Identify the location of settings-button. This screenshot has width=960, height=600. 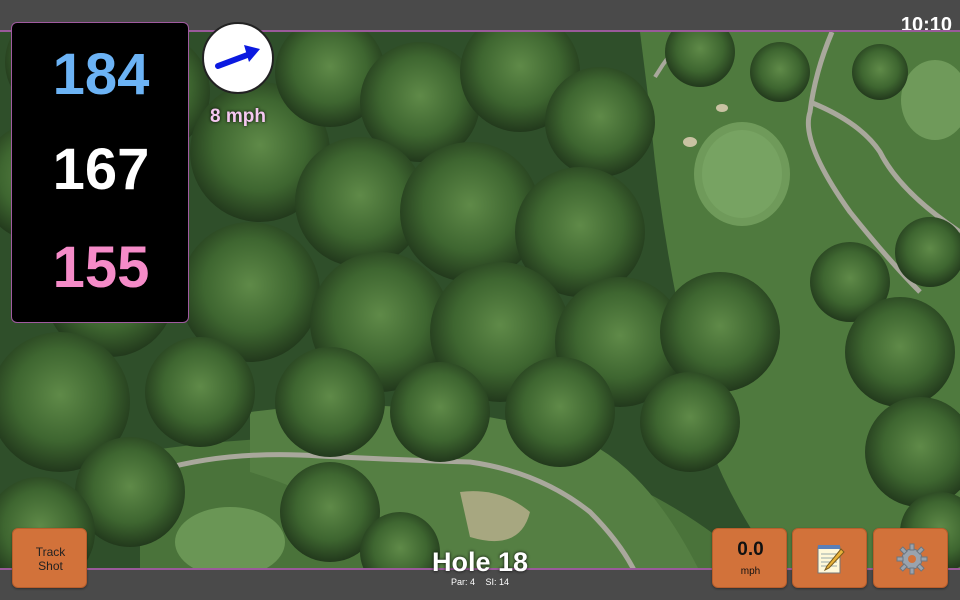
(910, 558).